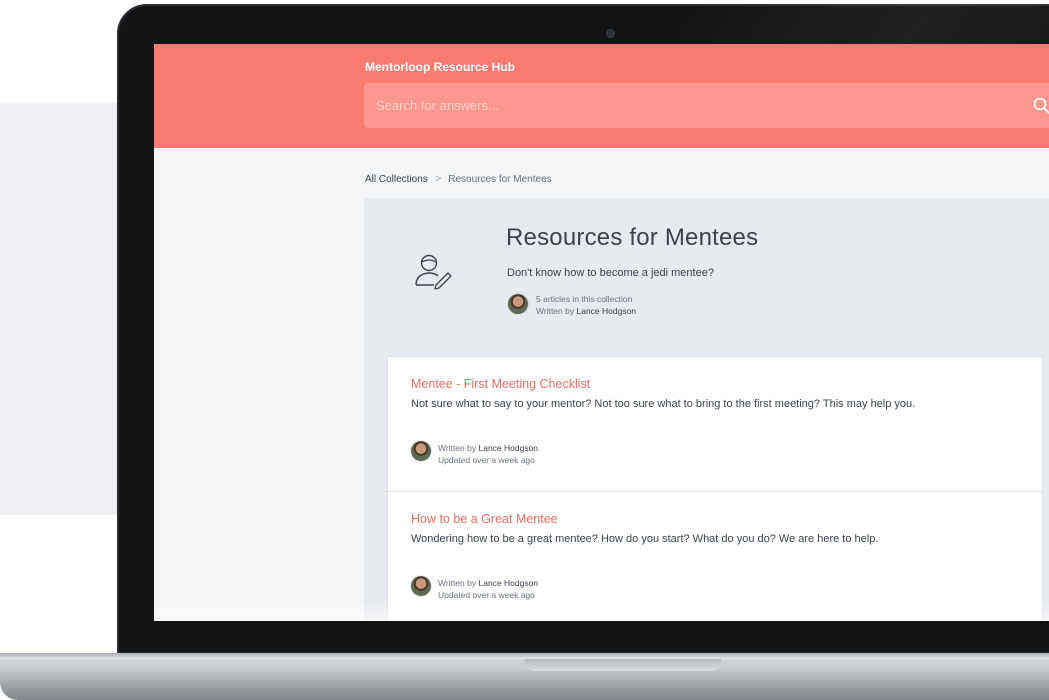  What do you see at coordinates (694, 105) in the screenshot?
I see `search-input` at bounding box center [694, 105].